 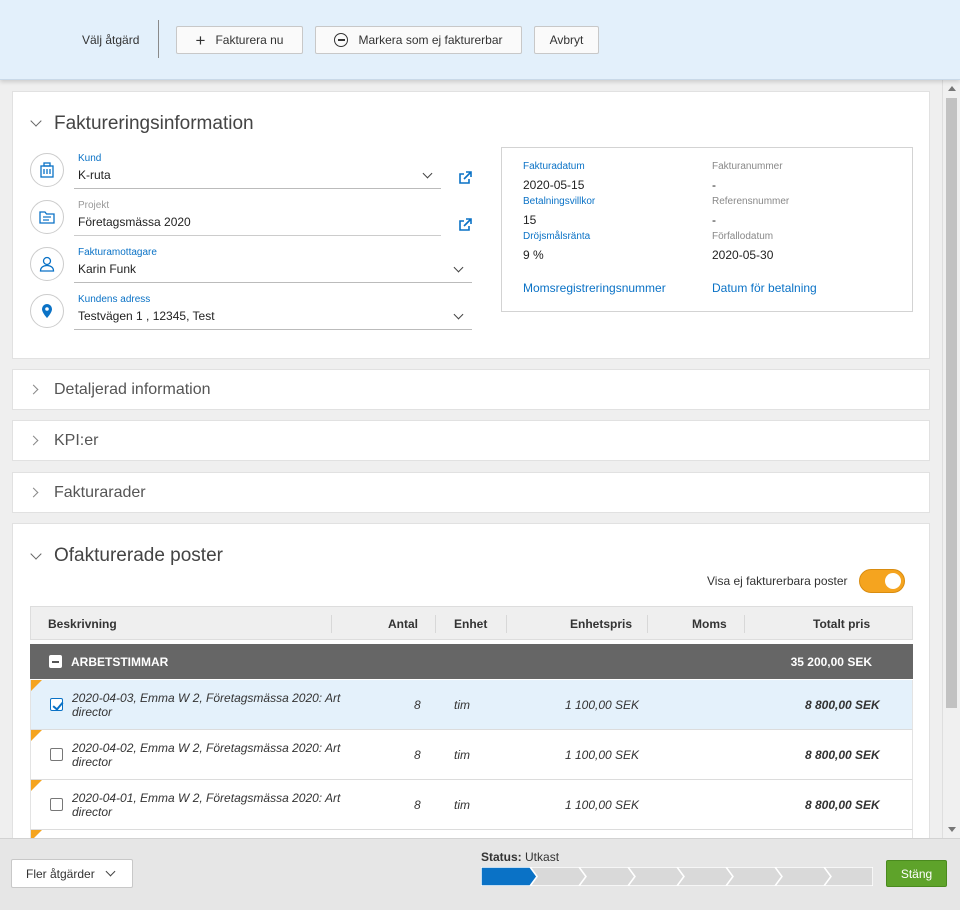 What do you see at coordinates (831, 662) in the screenshot?
I see `group-total: 35 200,00 SEK` at bounding box center [831, 662].